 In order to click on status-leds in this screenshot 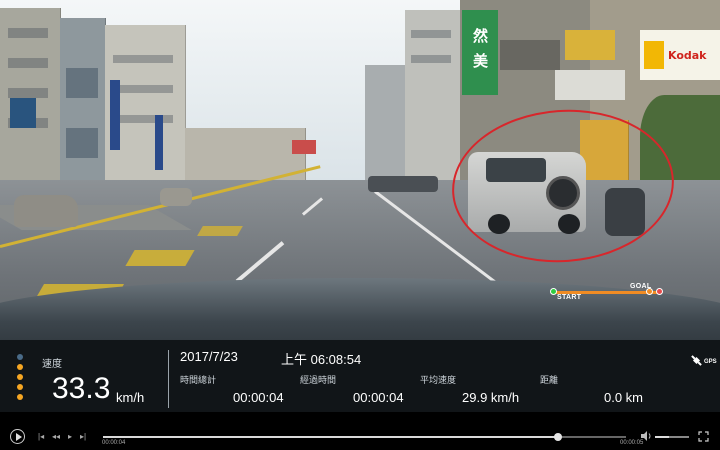, I will do `click(20, 379)`.